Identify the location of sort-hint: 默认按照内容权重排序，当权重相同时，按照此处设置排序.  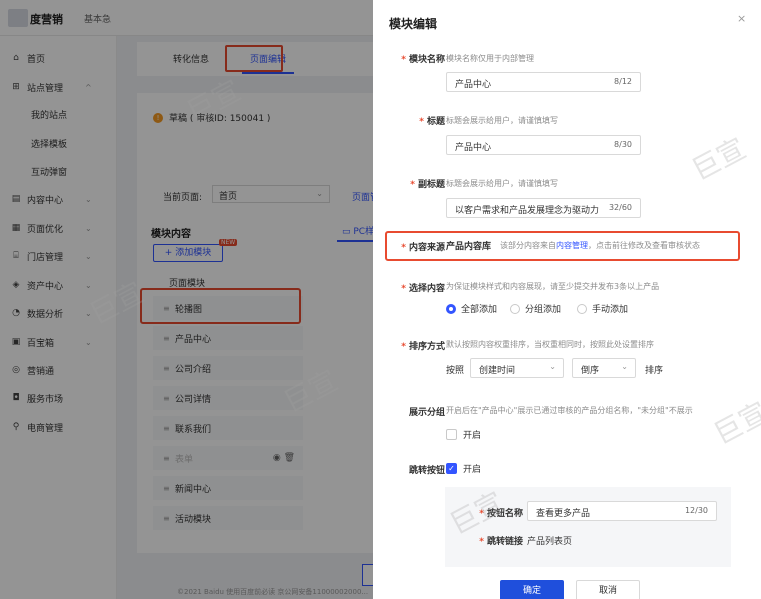
(550, 344).